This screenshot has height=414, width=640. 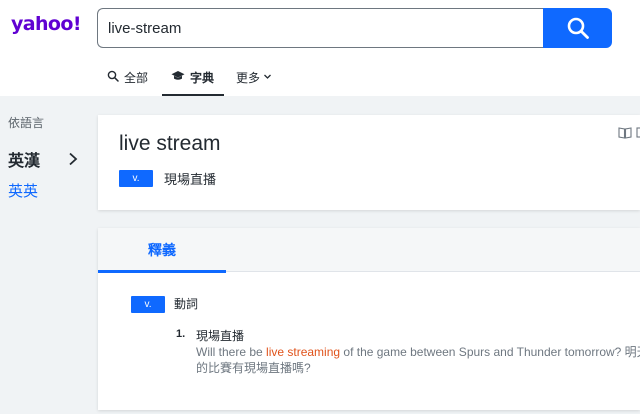 What do you see at coordinates (24, 161) in the screenshot?
I see `sidebar-item-label: 英漢` at bounding box center [24, 161].